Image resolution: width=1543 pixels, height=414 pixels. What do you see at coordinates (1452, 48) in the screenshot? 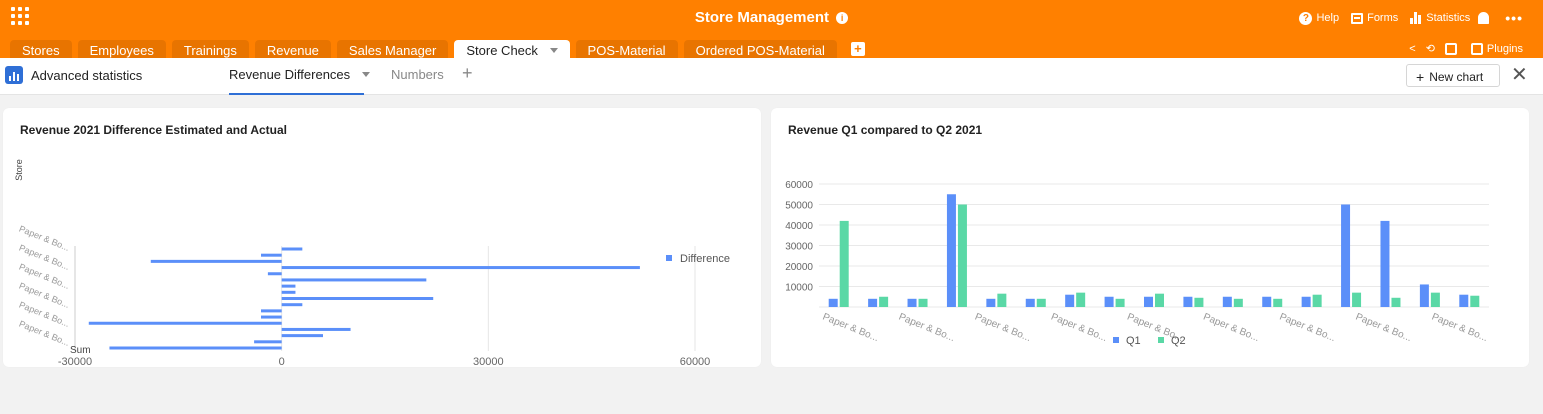
I see `script-icon` at bounding box center [1452, 48].